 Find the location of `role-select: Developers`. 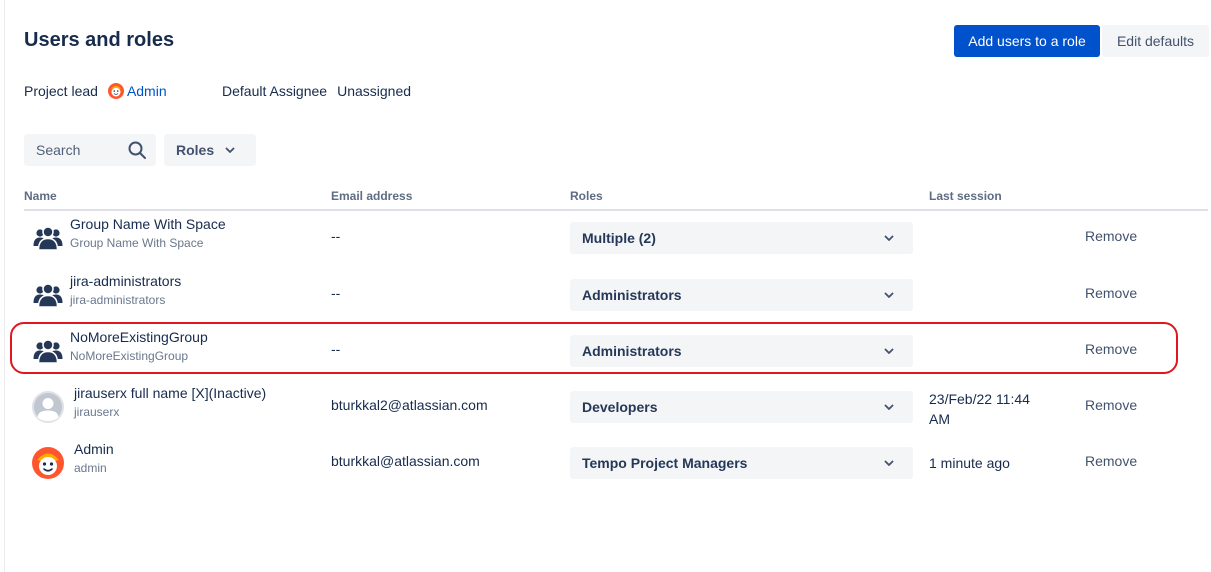

role-select: Developers is located at coordinates (741, 407).